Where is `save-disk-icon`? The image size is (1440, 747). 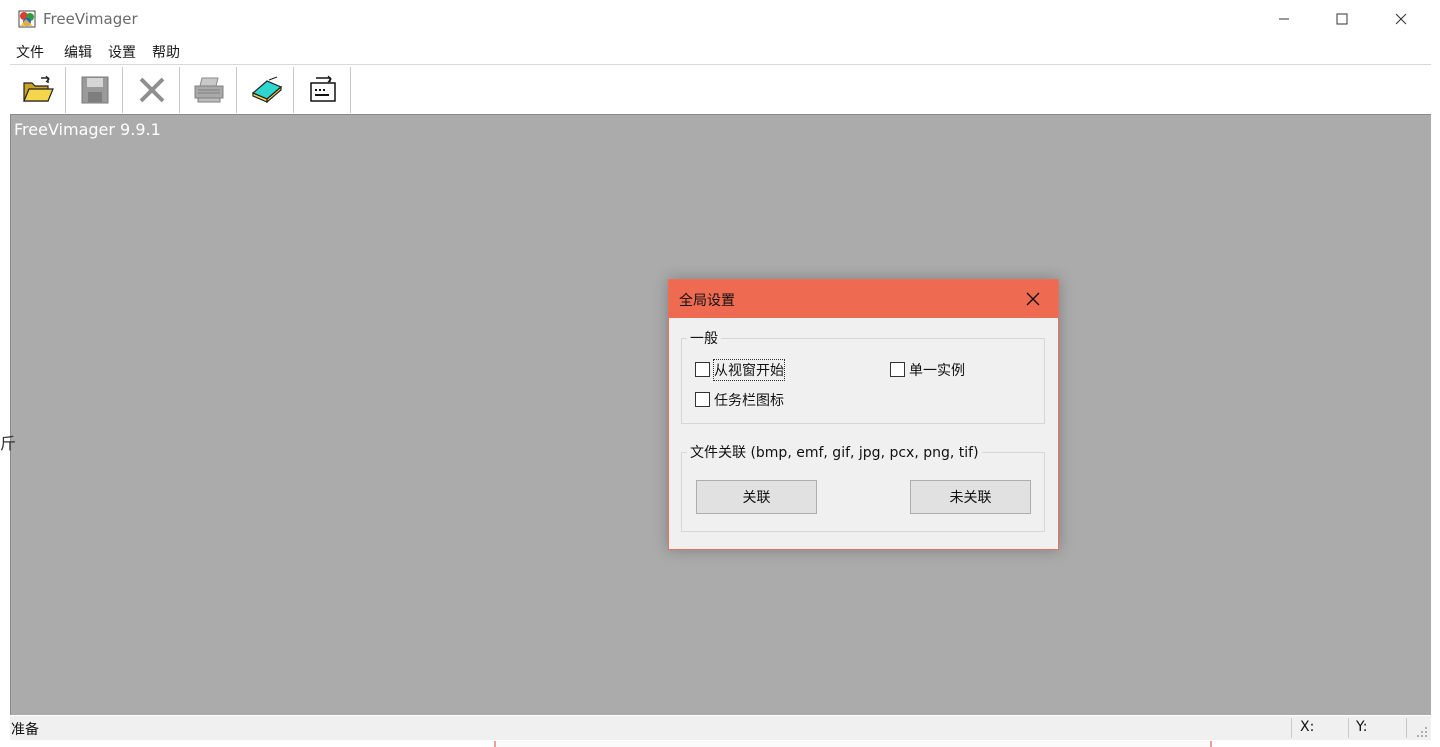 save-disk-icon is located at coordinates (94, 90).